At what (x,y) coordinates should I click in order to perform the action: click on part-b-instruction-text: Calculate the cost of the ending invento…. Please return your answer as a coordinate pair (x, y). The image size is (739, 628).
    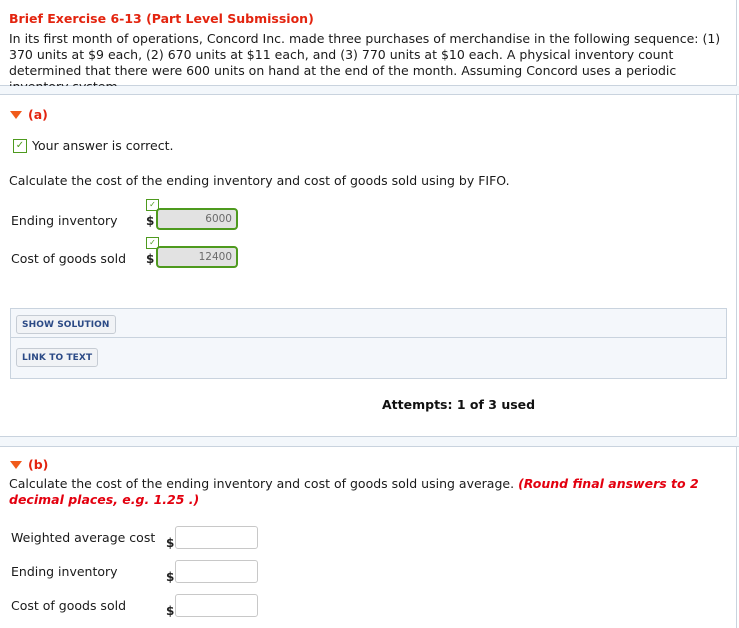
    Looking at the image, I should click on (262, 483).